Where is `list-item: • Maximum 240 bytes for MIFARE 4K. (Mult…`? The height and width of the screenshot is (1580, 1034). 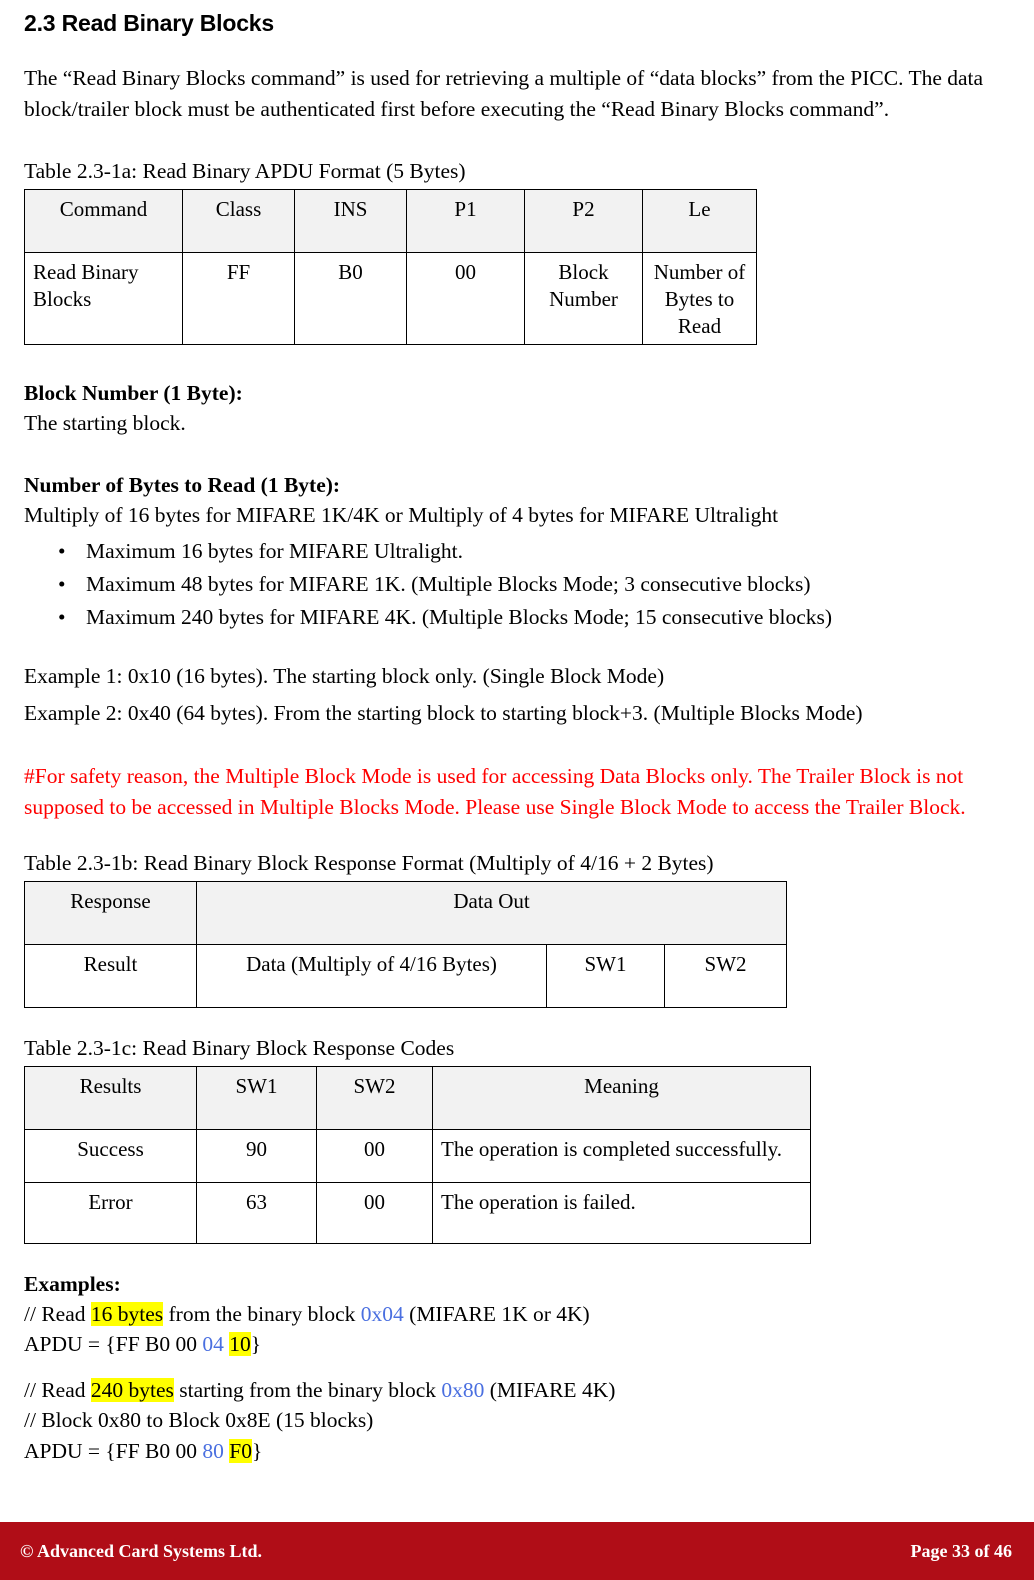
list-item: • Maximum 240 bytes for MIFARE 4K. (Mult… is located at coordinates (531, 617).